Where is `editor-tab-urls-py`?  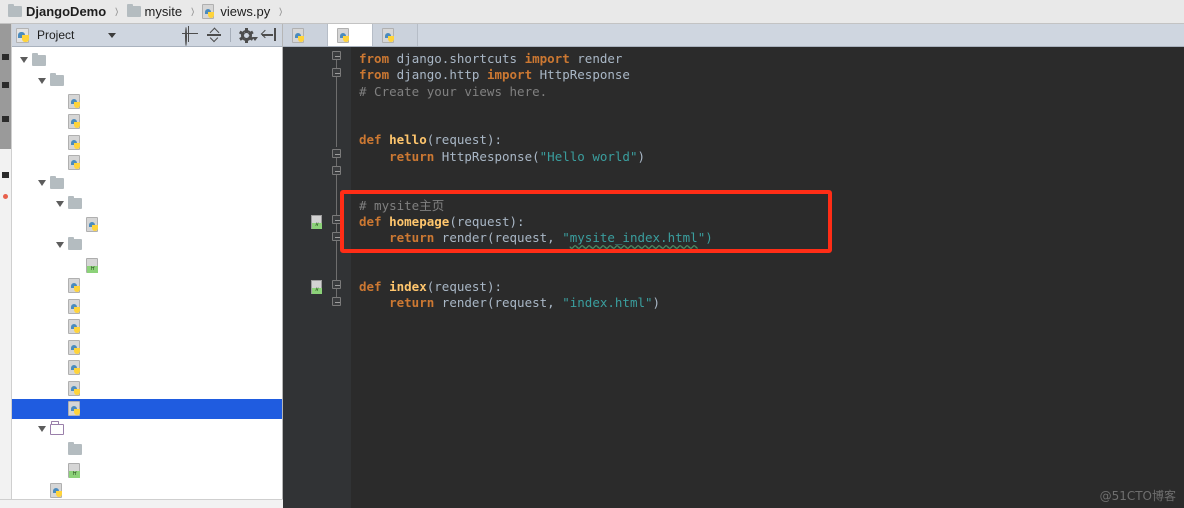 editor-tab-urls-py is located at coordinates (395, 35).